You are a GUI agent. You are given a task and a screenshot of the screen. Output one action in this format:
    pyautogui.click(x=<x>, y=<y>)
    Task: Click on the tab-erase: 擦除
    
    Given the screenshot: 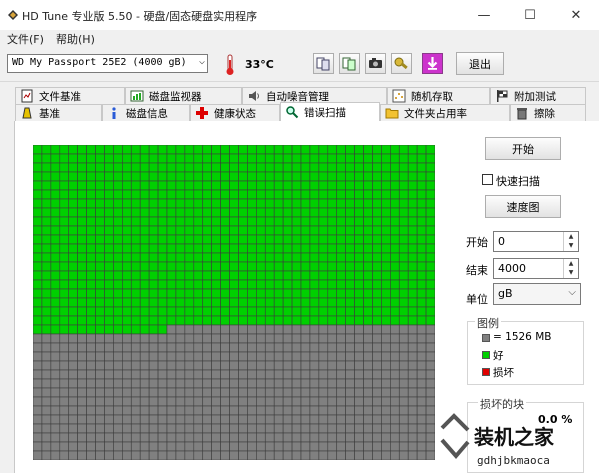 What is the action you would take?
    pyautogui.click(x=548, y=112)
    